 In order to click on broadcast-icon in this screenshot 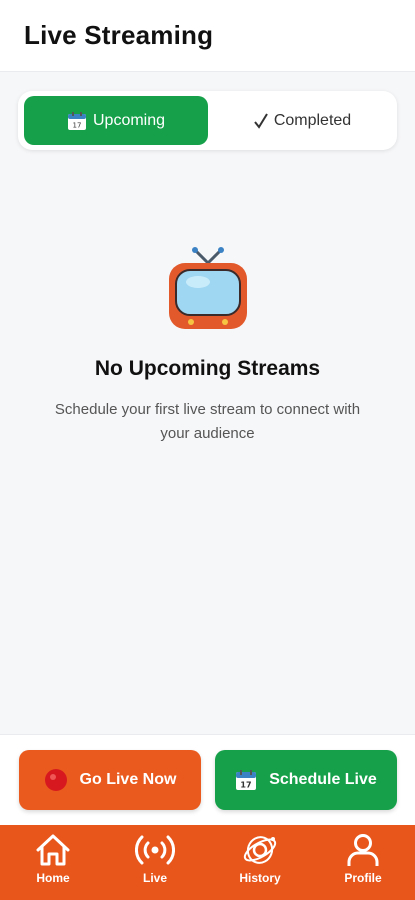, I will do `click(155, 850)`.